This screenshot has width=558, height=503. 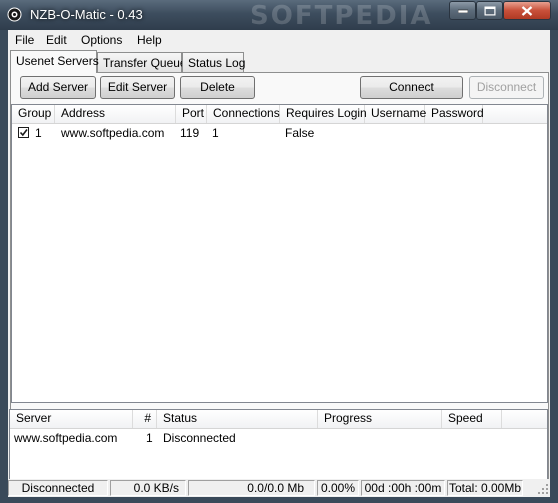 What do you see at coordinates (300, 133) in the screenshot?
I see `cell-requires-login: False` at bounding box center [300, 133].